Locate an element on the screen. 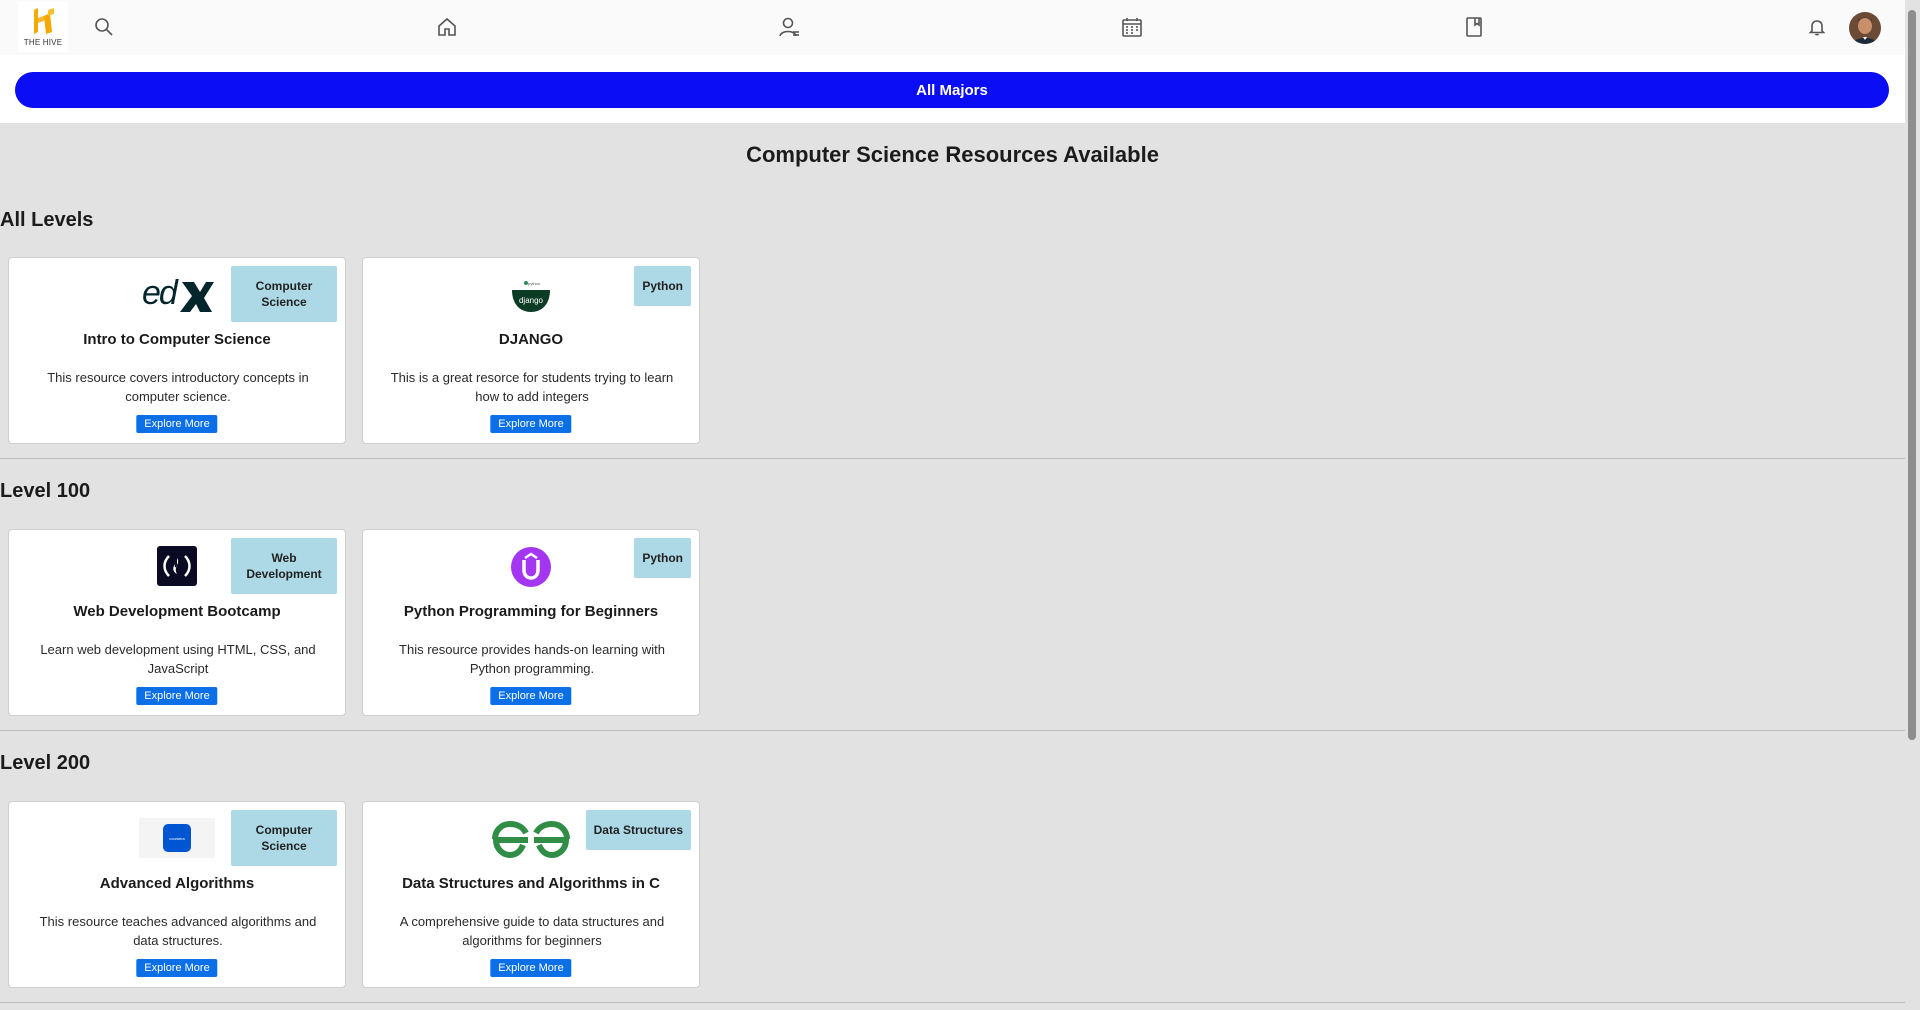  page-title: Computer Science Resources Available is located at coordinates (952, 154).